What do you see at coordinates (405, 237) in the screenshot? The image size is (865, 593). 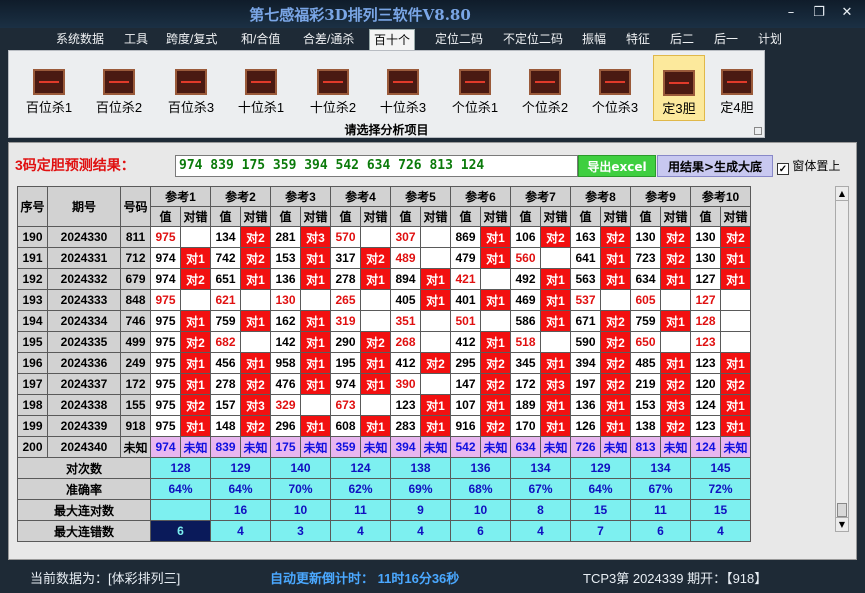 I see `ref-value-cell: 307` at bounding box center [405, 237].